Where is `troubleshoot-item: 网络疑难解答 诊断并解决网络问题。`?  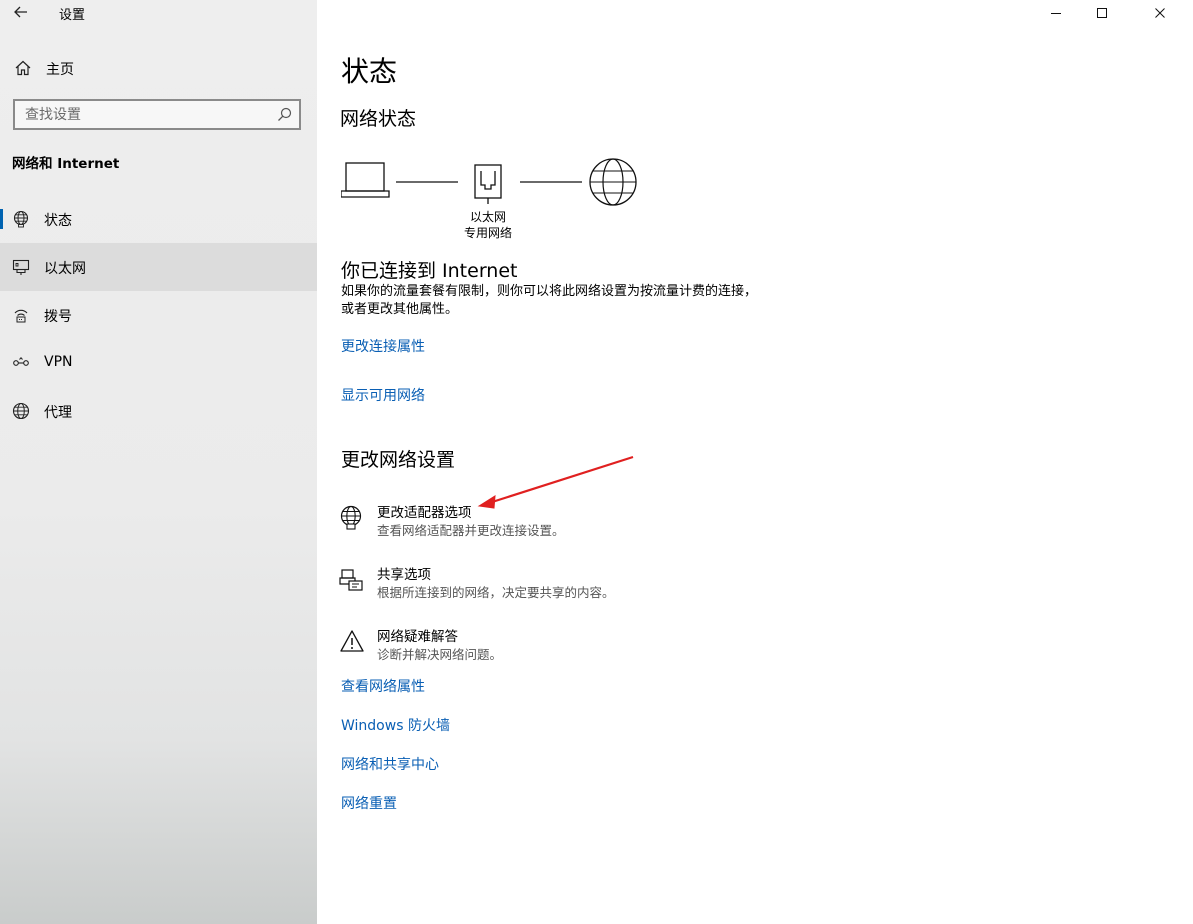 troubleshoot-item: 网络疑难解答 诊断并解决网络问题。 is located at coordinates (539, 646).